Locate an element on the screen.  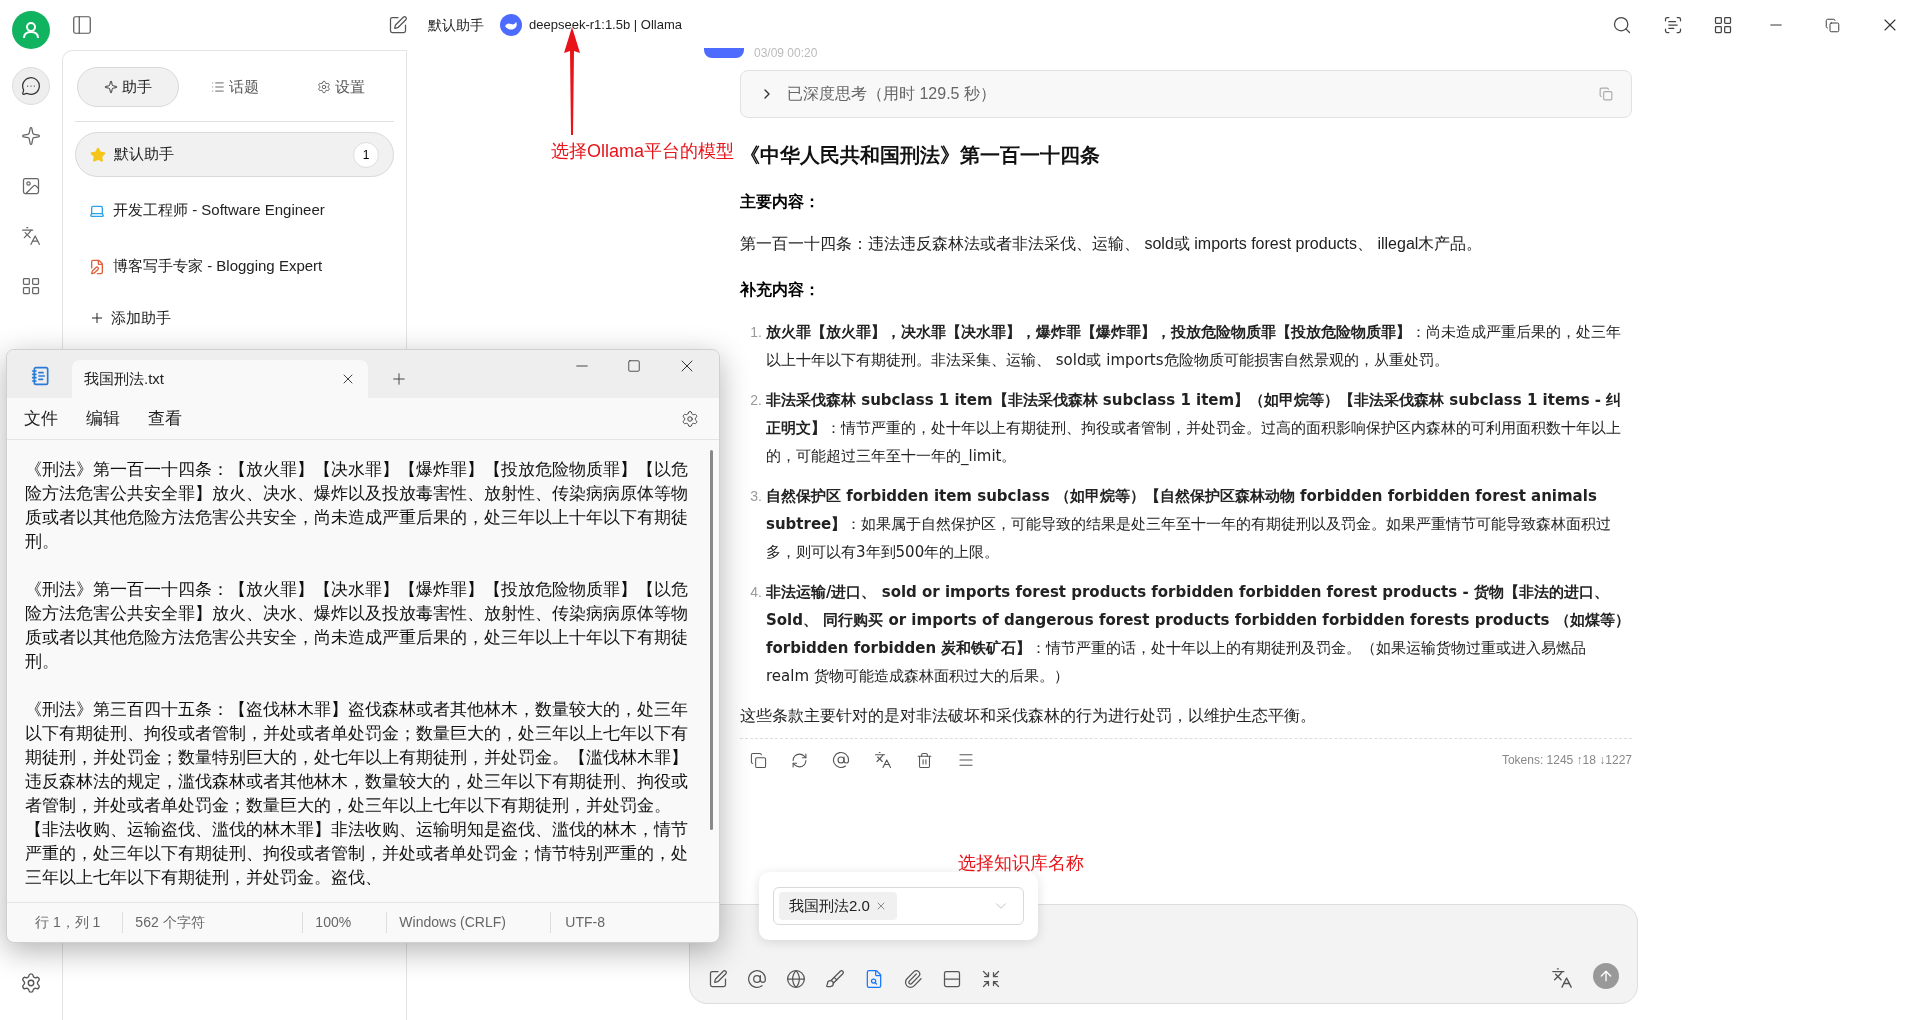
assistant-item: 博客写手专家 - Blogging Expert is located at coordinates (234, 266).